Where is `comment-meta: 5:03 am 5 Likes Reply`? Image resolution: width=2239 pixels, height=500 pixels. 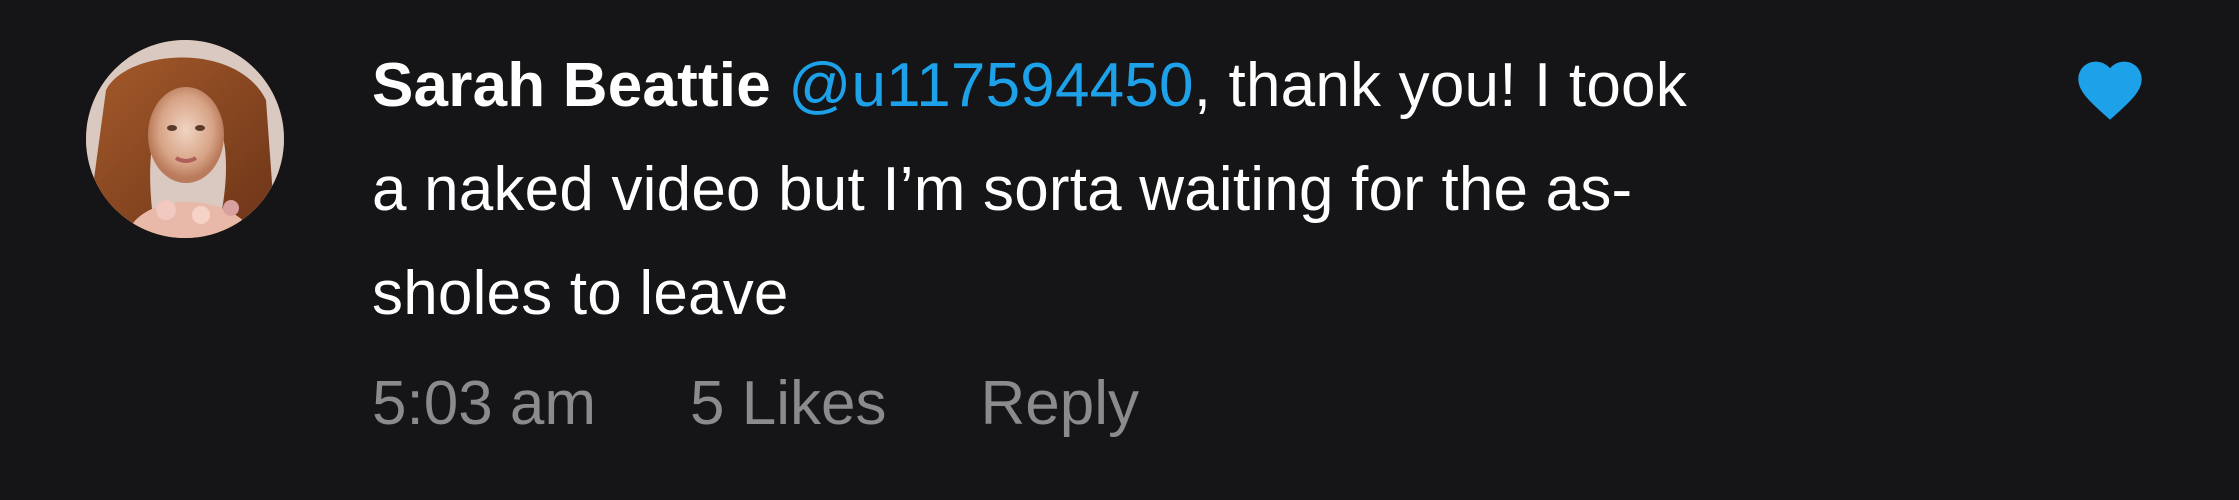
comment-meta: 5:03 am 5 Likes Reply is located at coordinates (755, 404).